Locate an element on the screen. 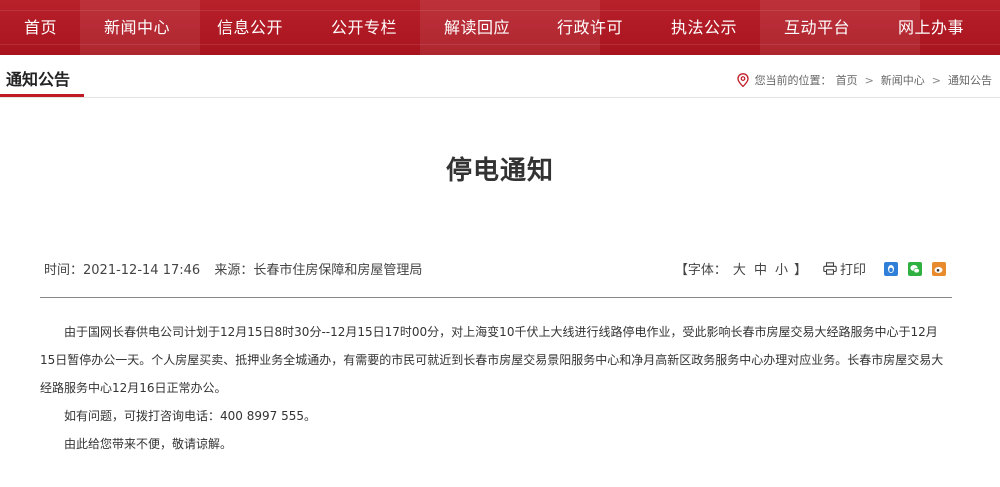 The width and height of the screenshot is (1000, 487). publish-time: 时间：2021-12-14 17:46 is located at coordinates (122, 270).